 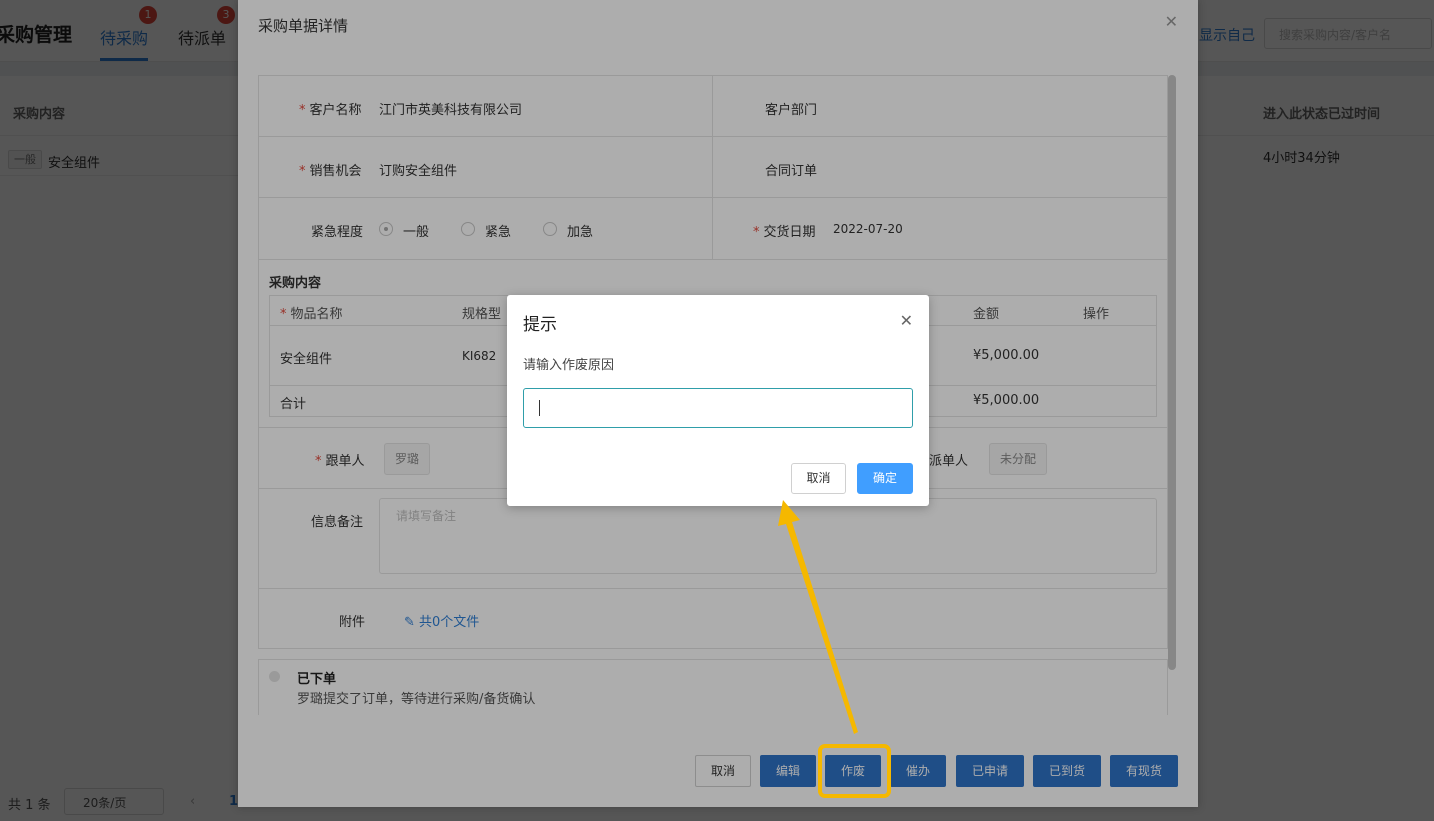 What do you see at coordinates (718, 408) in the screenshot?
I see `void-reason-input` at bounding box center [718, 408].